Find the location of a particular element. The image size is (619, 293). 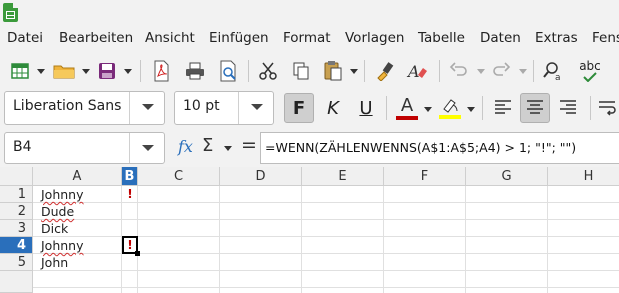

menu-daten: Daten is located at coordinates (500, 38).